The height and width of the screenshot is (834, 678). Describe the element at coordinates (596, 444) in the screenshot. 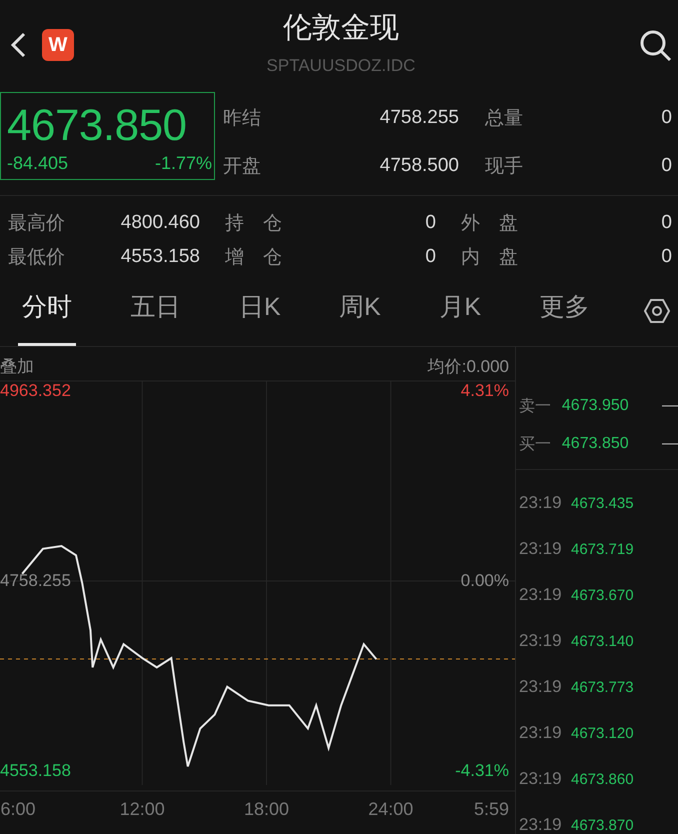

I see `order-price: 4673.850` at that location.